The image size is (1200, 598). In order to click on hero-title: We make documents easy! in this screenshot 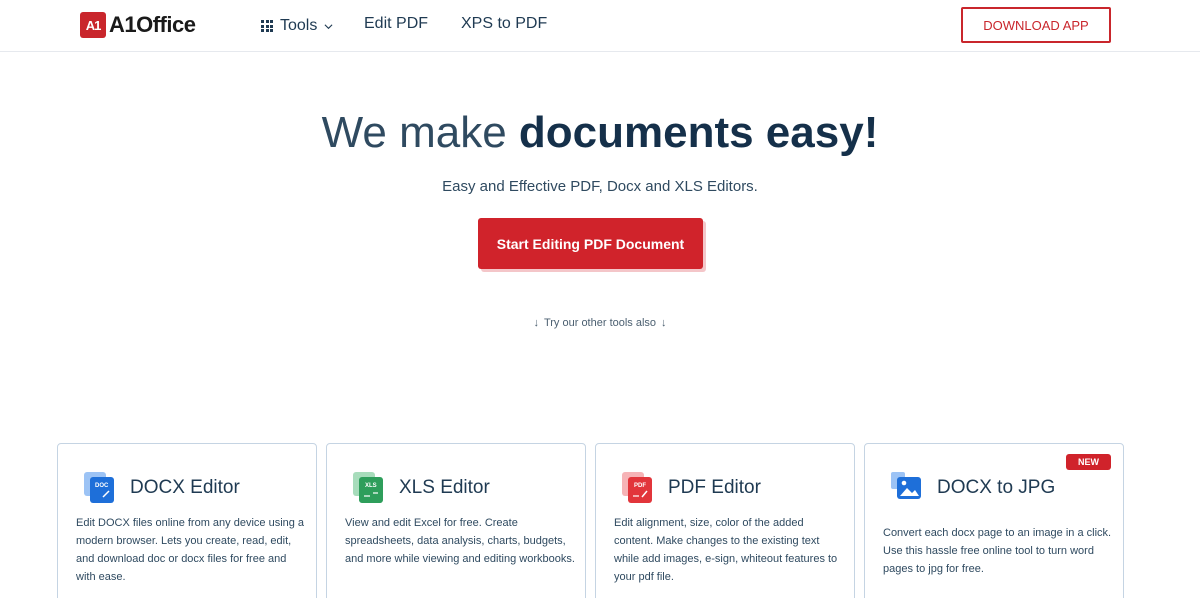, I will do `click(600, 133)`.